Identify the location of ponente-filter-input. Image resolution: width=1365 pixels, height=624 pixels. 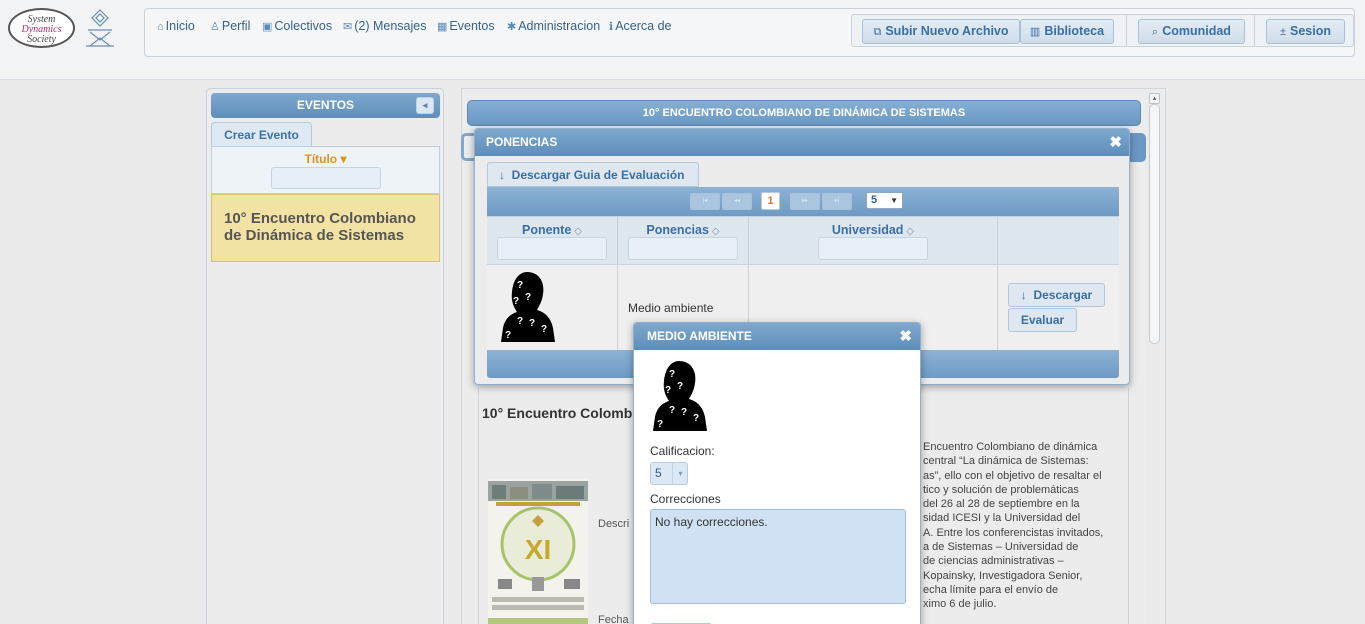
(552, 248).